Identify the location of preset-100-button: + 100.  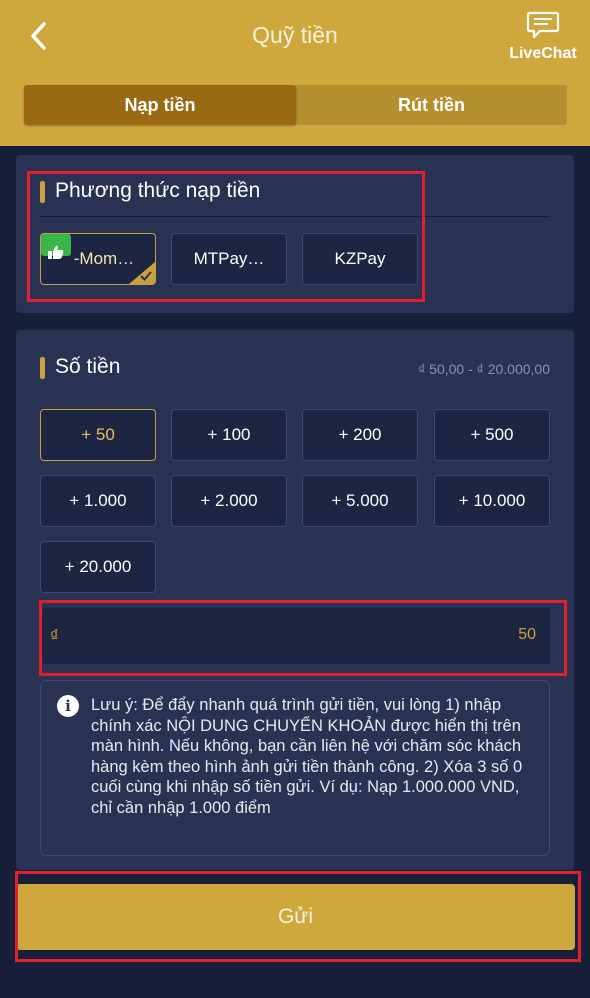
(229, 435).